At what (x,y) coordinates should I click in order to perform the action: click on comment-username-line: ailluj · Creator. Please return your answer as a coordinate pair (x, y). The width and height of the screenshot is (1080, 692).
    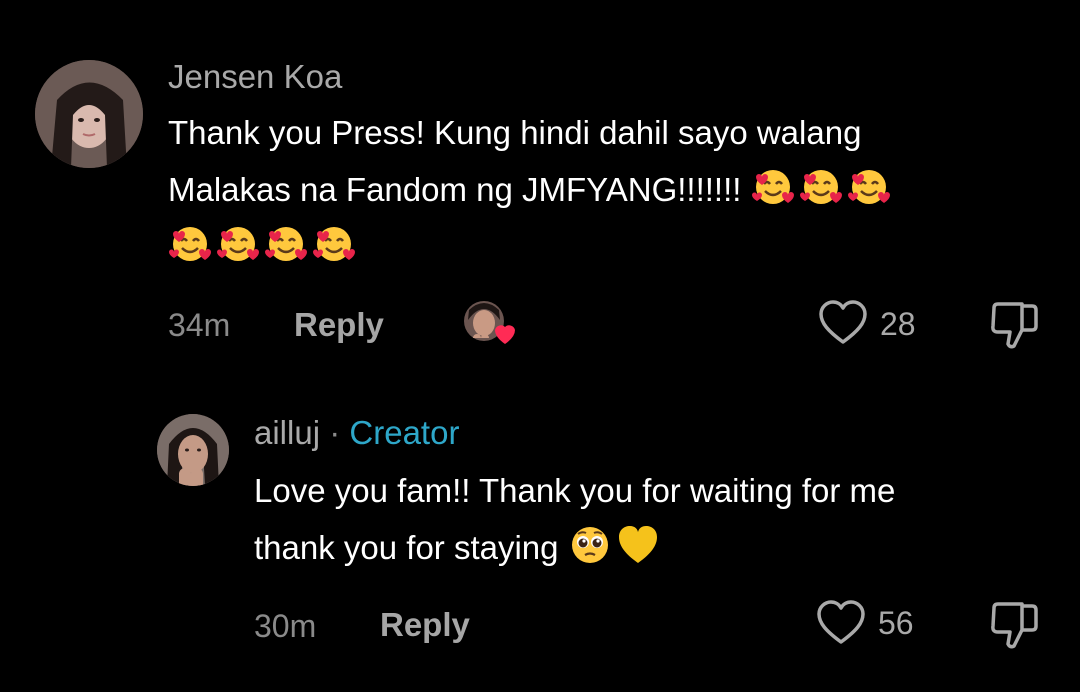
    Looking at the image, I should click on (356, 433).